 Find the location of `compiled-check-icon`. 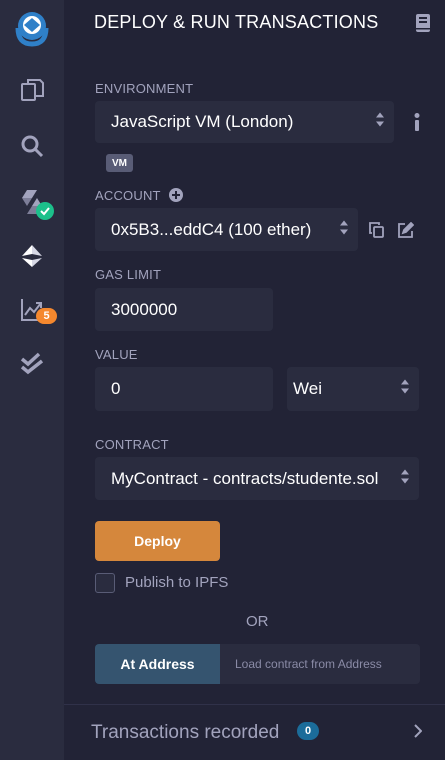

compiled-check-icon is located at coordinates (45, 211).